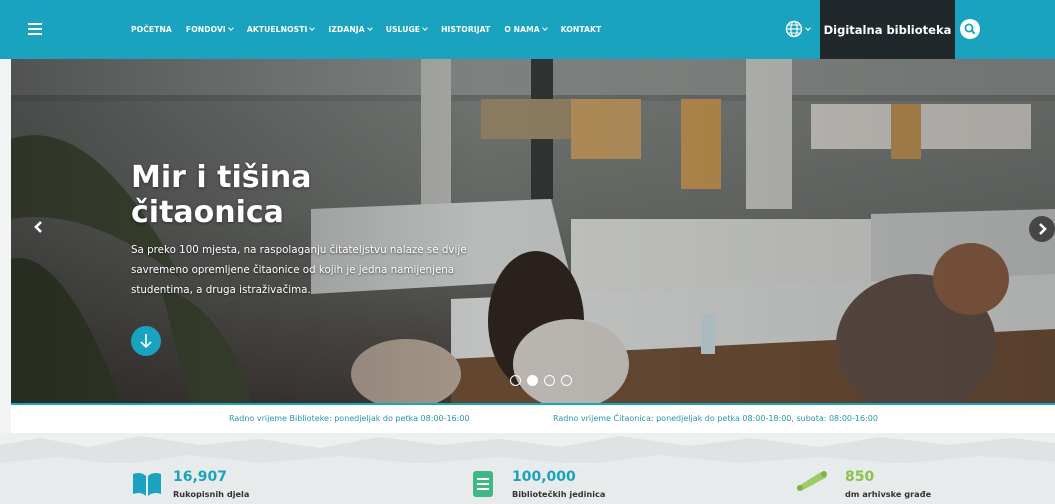  I want to click on arrow-down-icon, so click(146, 341).